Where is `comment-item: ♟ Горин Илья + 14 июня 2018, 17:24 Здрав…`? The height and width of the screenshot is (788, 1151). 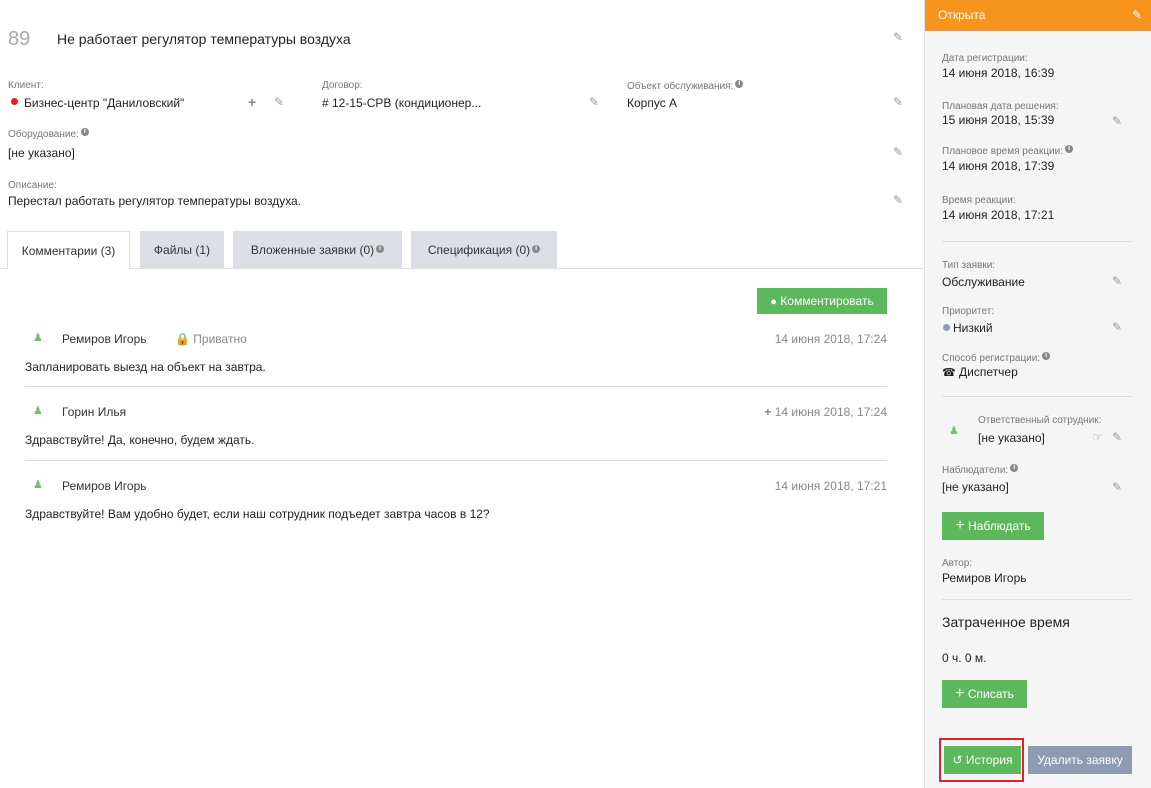
comment-item: ♟ Горин Илья + 14 июня 2018, 17:24 Здрав… is located at coordinates (456, 425).